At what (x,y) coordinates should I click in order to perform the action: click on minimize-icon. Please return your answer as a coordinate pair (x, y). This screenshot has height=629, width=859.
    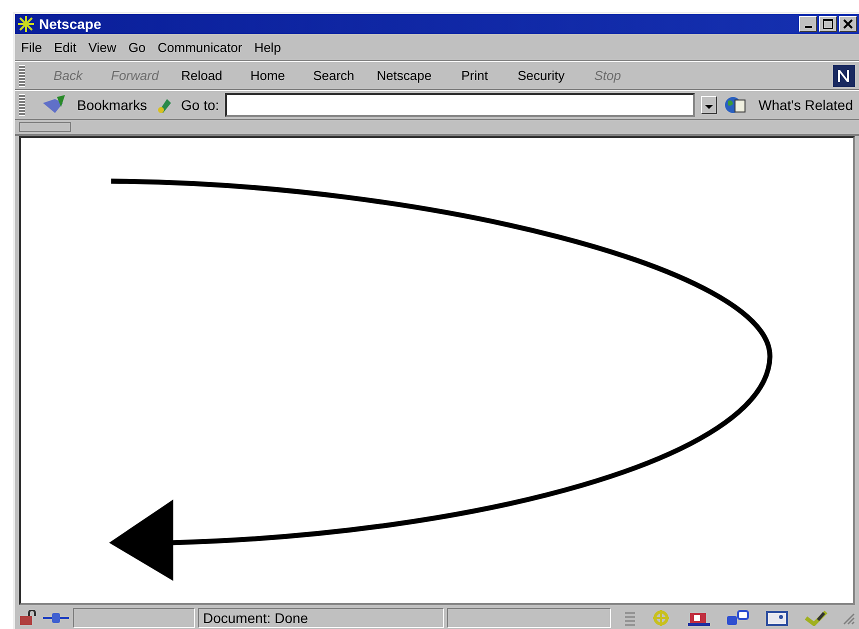
    Looking at the image, I should click on (808, 27).